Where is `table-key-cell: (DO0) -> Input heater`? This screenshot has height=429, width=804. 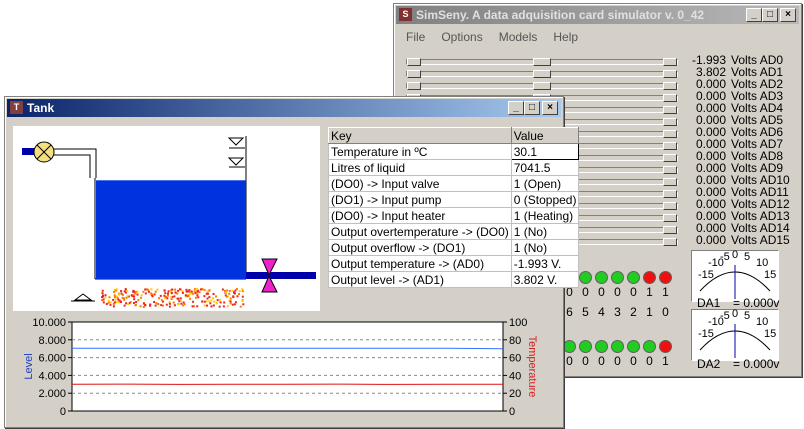 table-key-cell: (DO0) -> Input heater is located at coordinates (420, 215).